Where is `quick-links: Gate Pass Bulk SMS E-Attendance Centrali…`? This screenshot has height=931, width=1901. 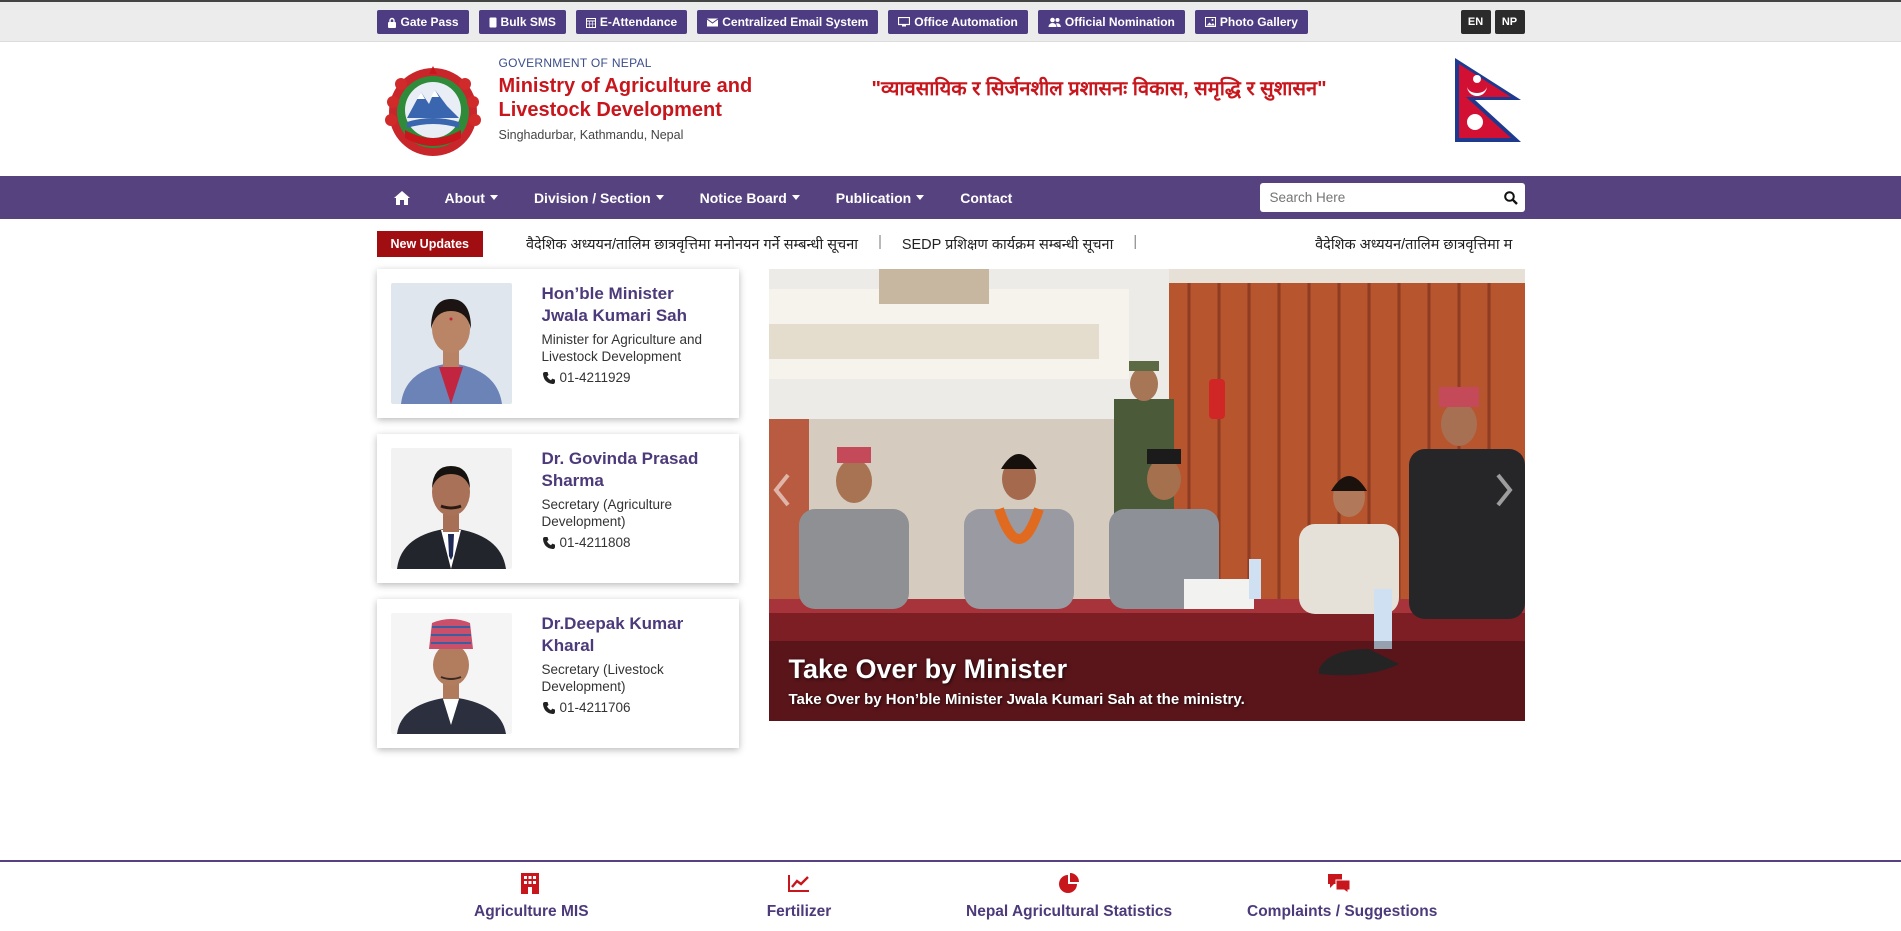
quick-links: Gate Pass Bulk SMS E-Attendance Centrali… is located at coordinates (842, 22).